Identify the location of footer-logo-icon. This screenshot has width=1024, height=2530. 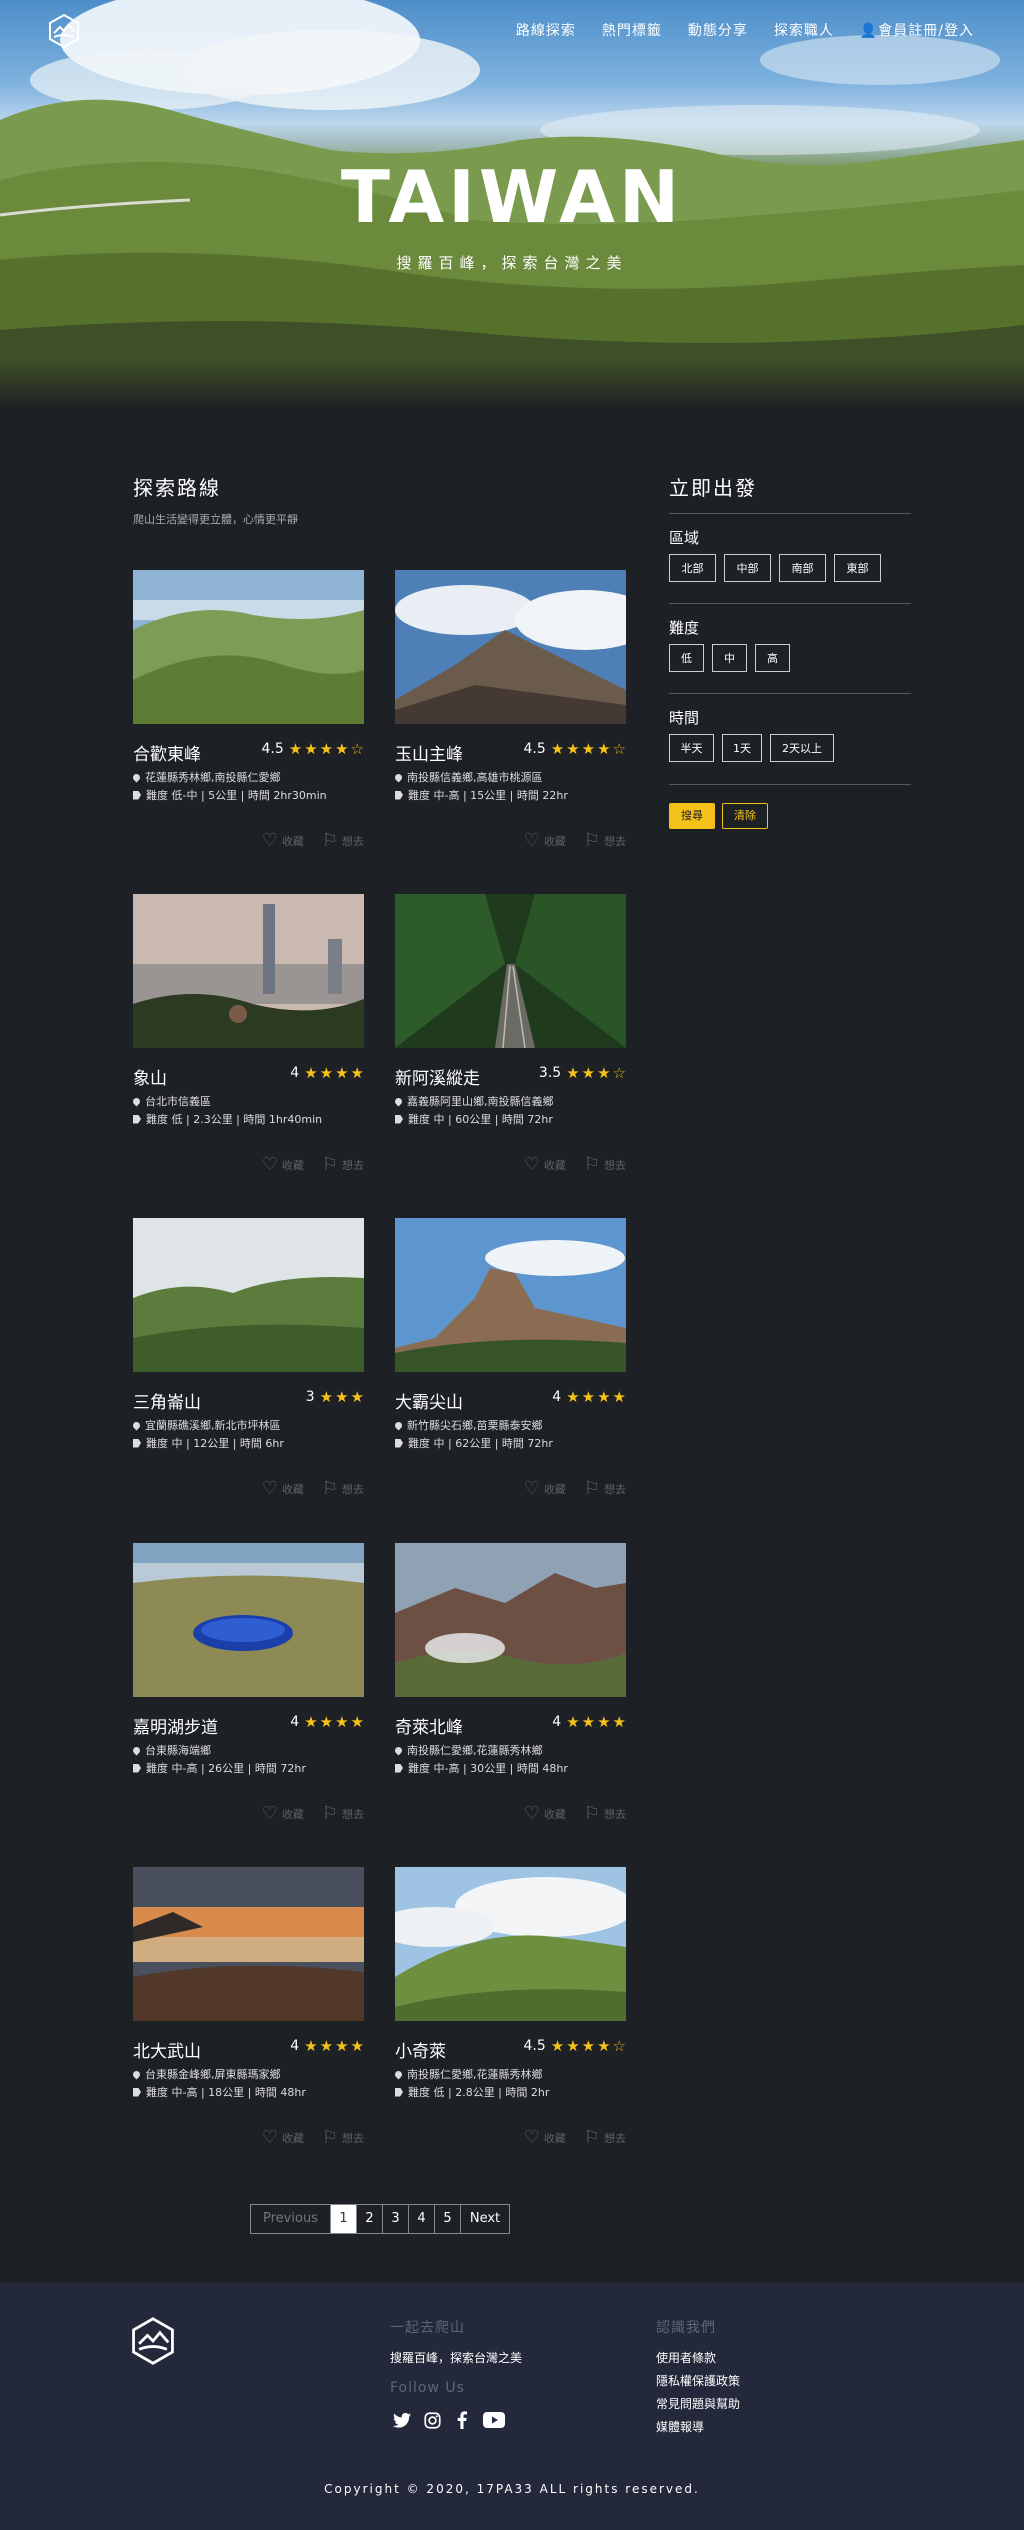
(153, 2341).